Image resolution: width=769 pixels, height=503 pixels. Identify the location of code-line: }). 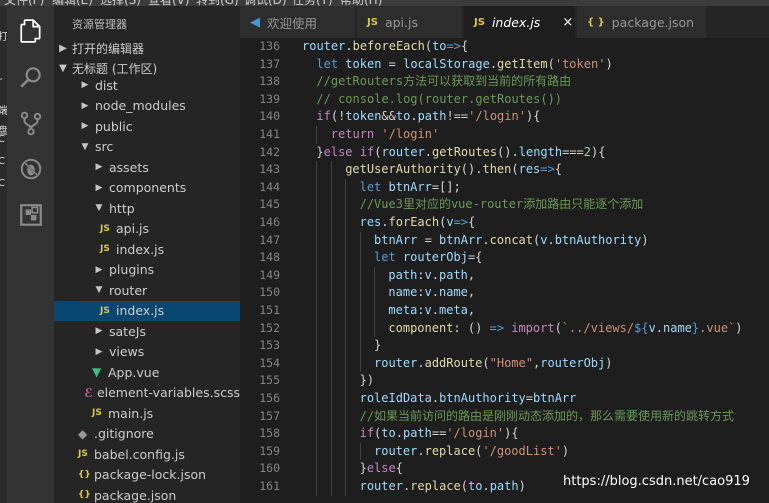
(367, 381).